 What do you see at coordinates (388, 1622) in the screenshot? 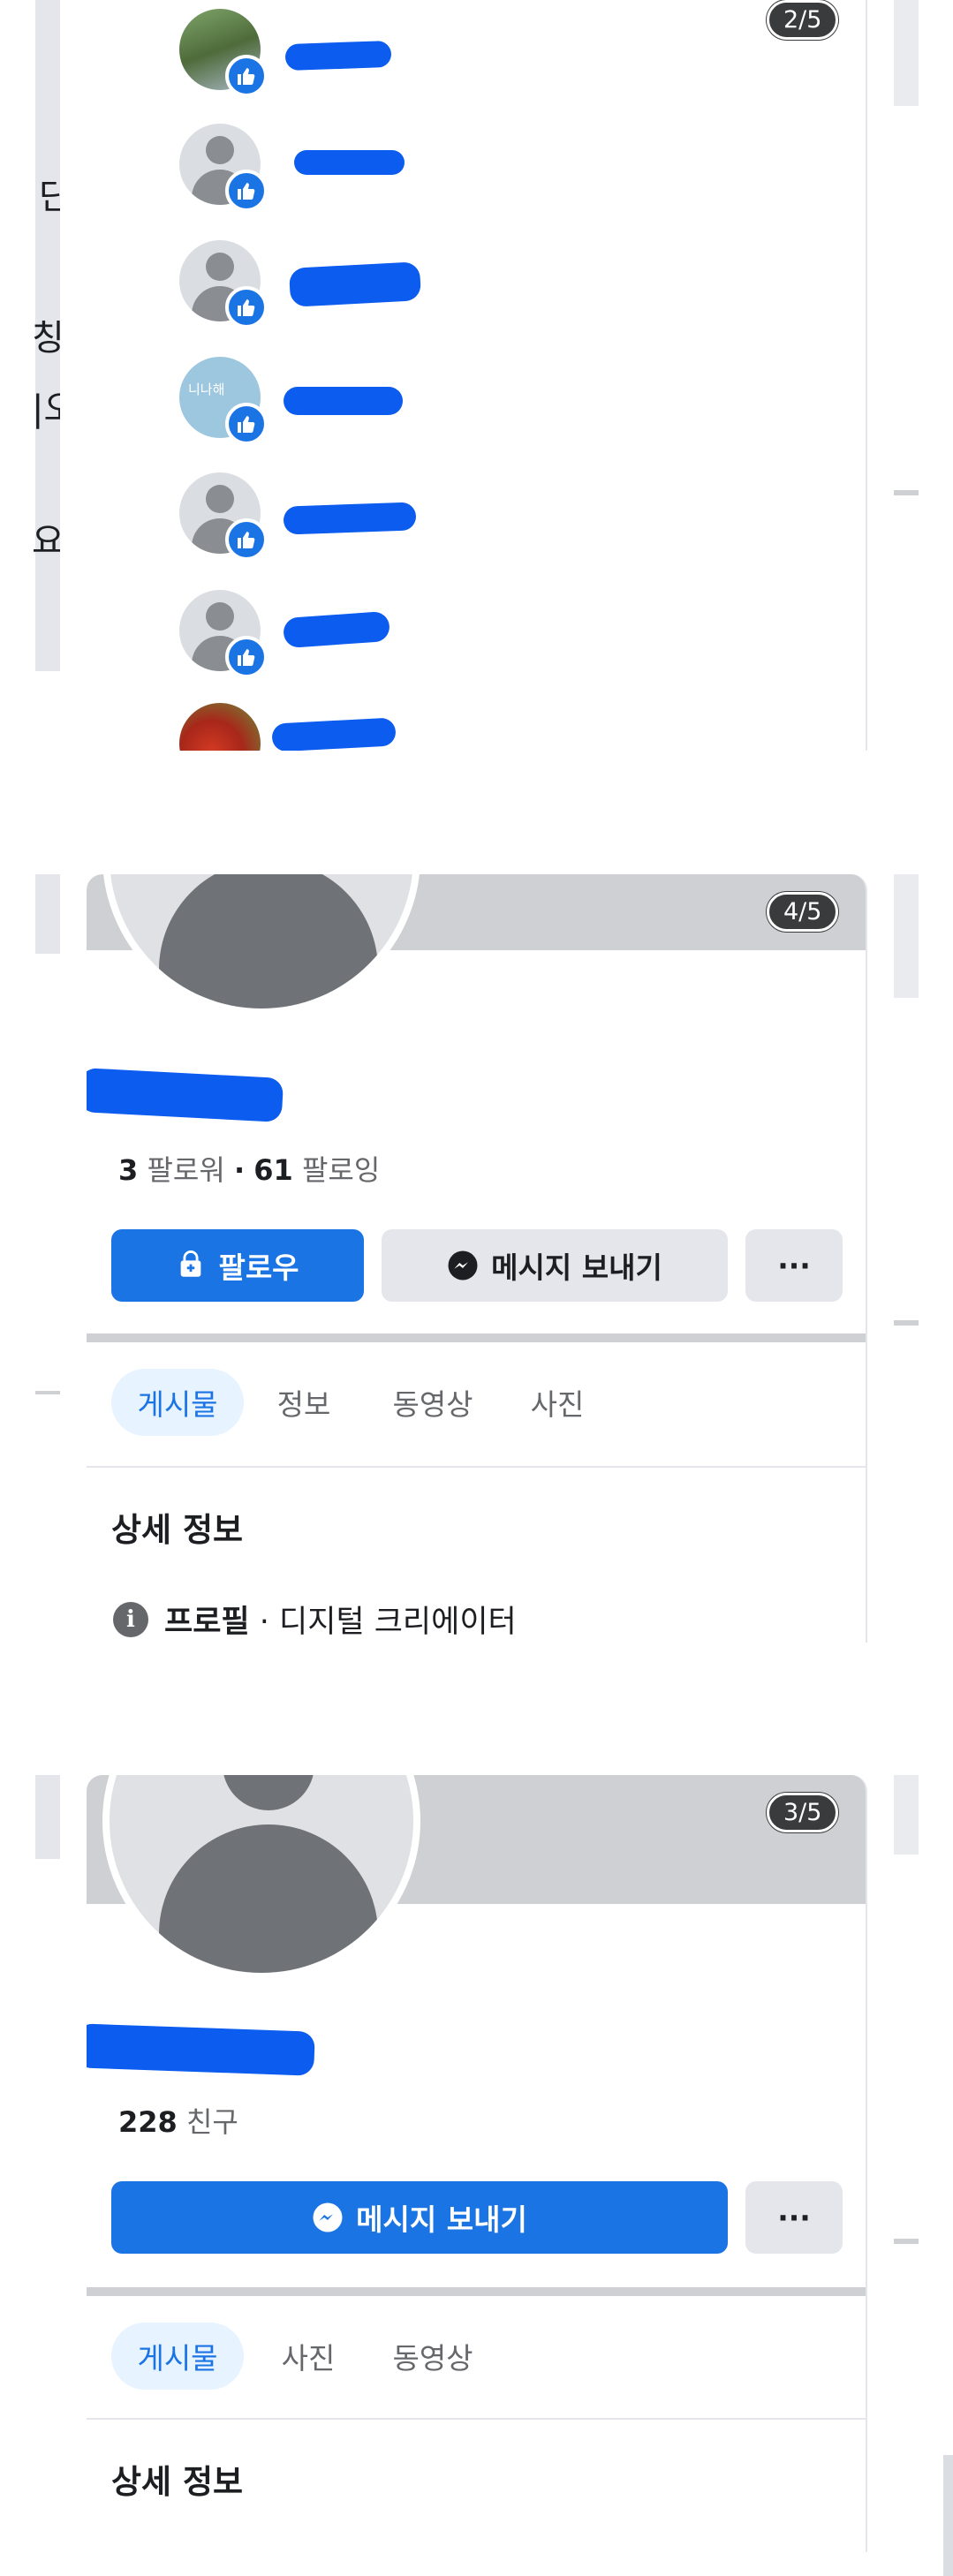
I see `profile-category-value: · 디지털 크리에이터` at bounding box center [388, 1622].